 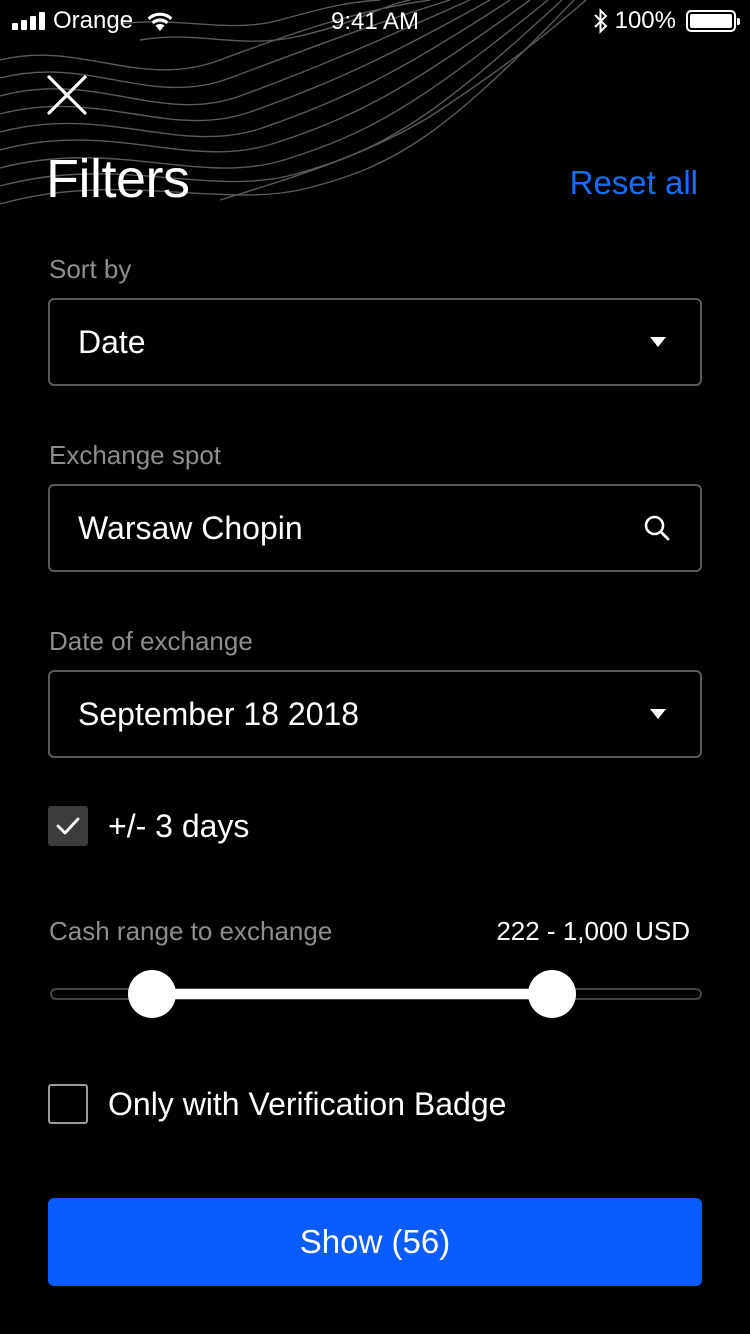 I want to click on cash-range-value: 222 - 1,000 USD, so click(x=593, y=931).